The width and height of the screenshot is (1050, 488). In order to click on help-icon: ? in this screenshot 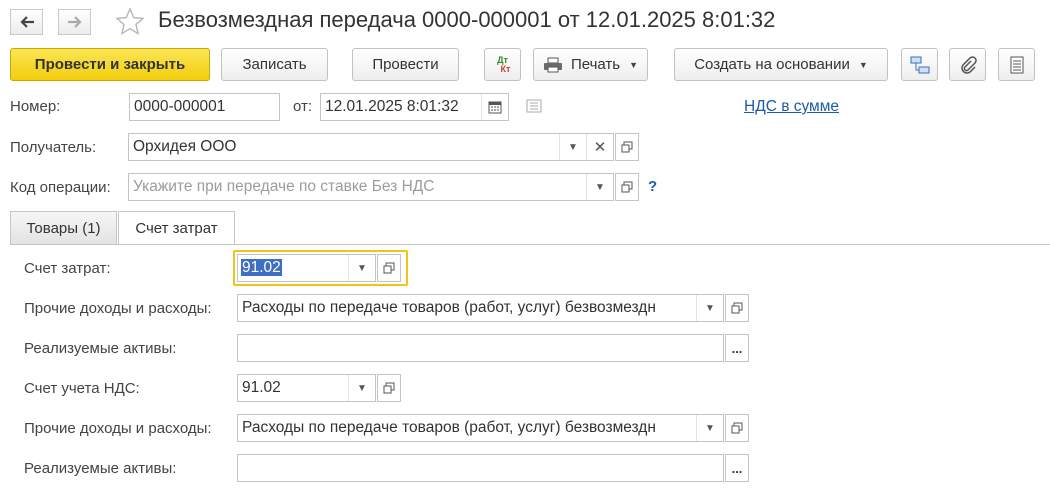, I will do `click(652, 186)`.